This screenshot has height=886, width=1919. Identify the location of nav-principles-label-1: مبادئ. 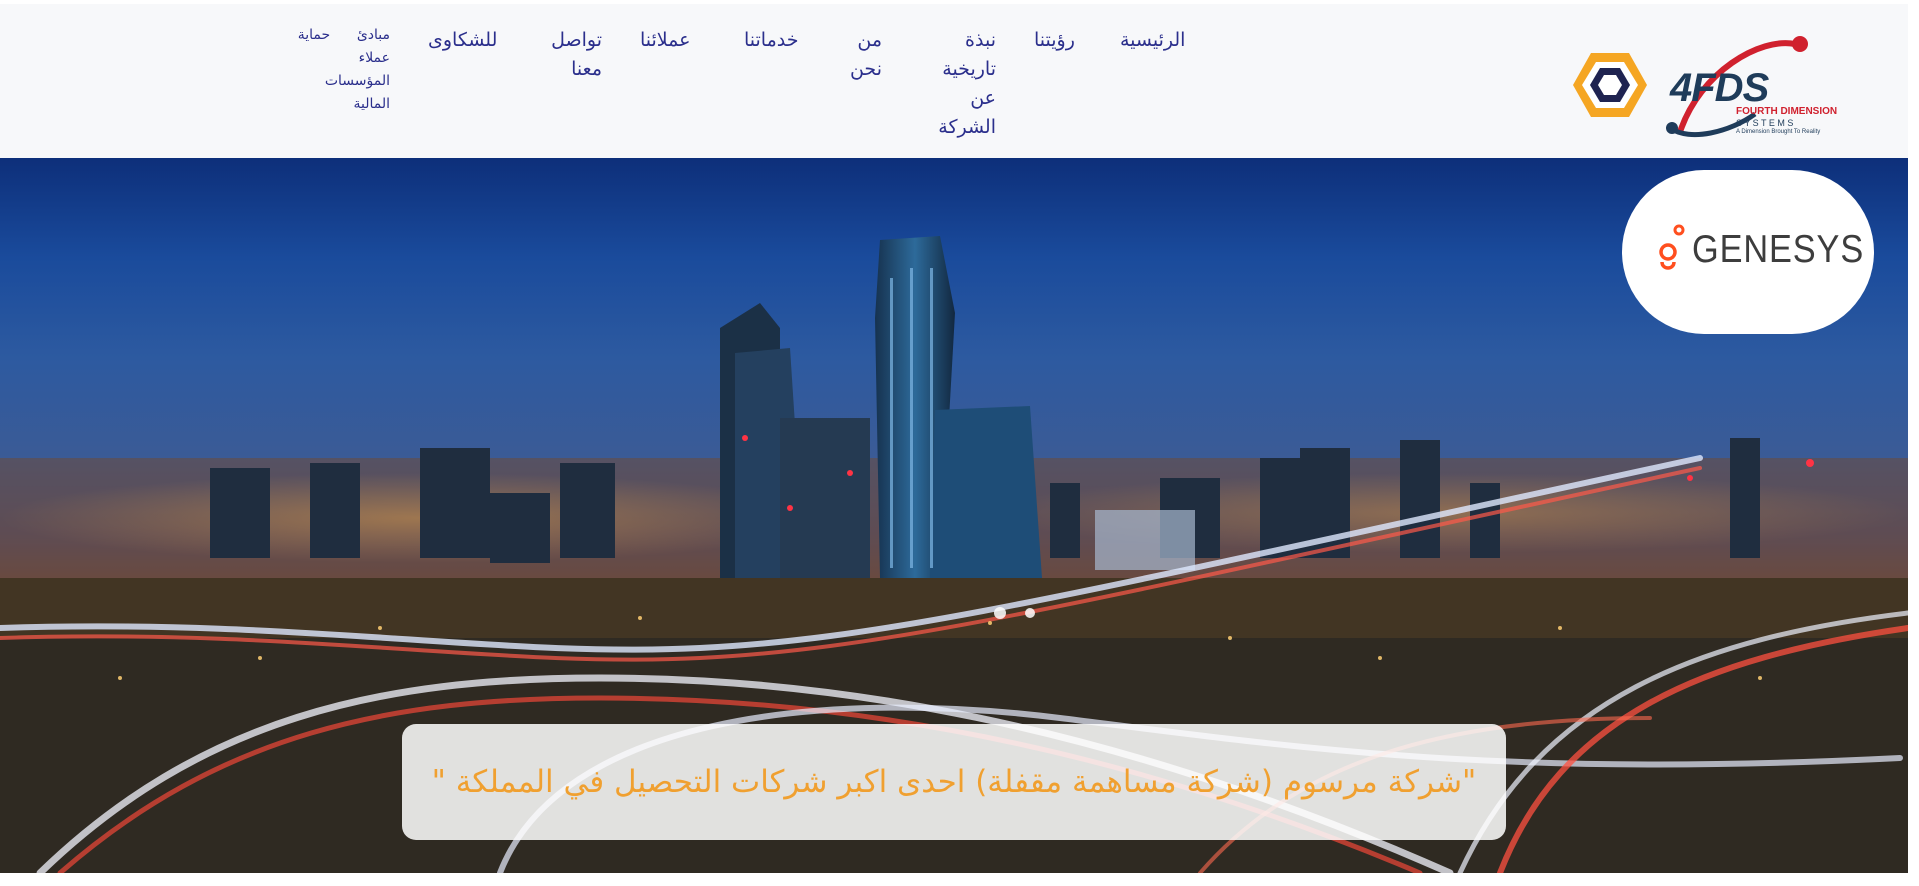
(373, 35).